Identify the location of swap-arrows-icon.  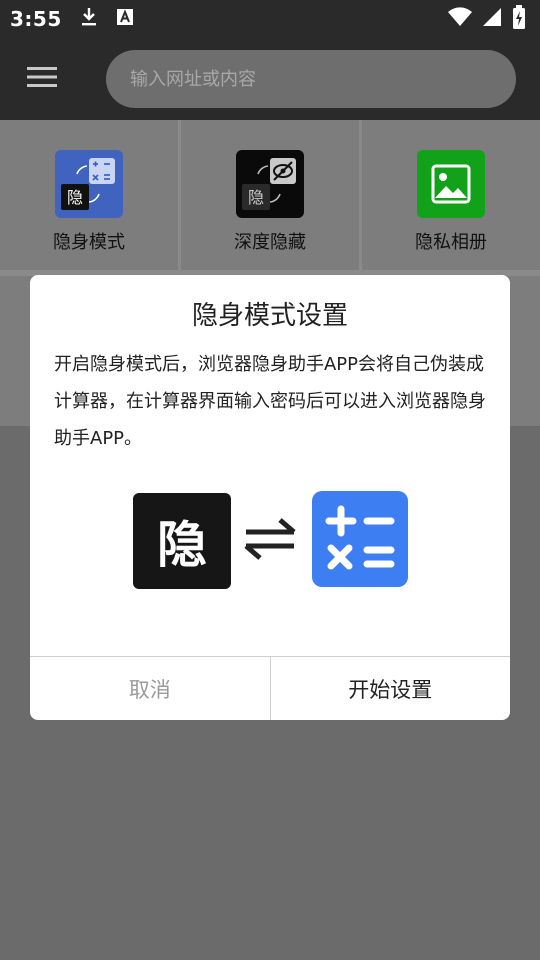
(270, 541).